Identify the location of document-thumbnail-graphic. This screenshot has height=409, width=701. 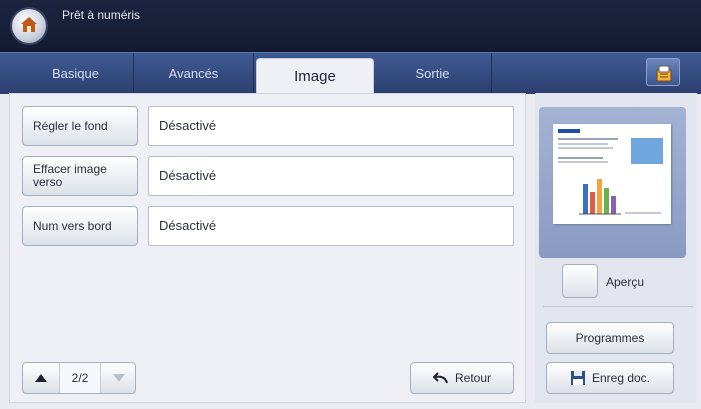
(610, 172).